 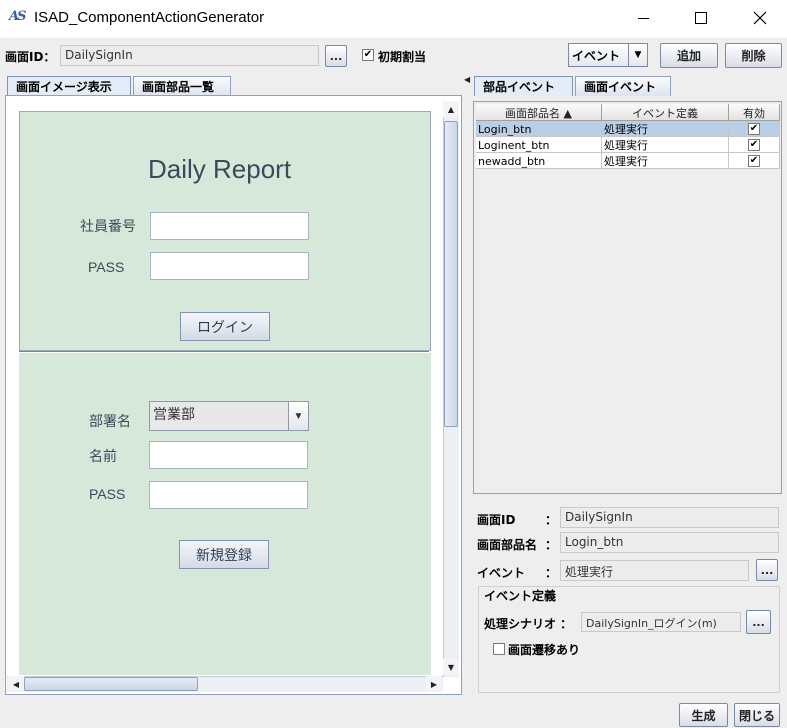 I want to click on scenario-field: DailySignIn_ログイン(m), so click(x=661, y=622).